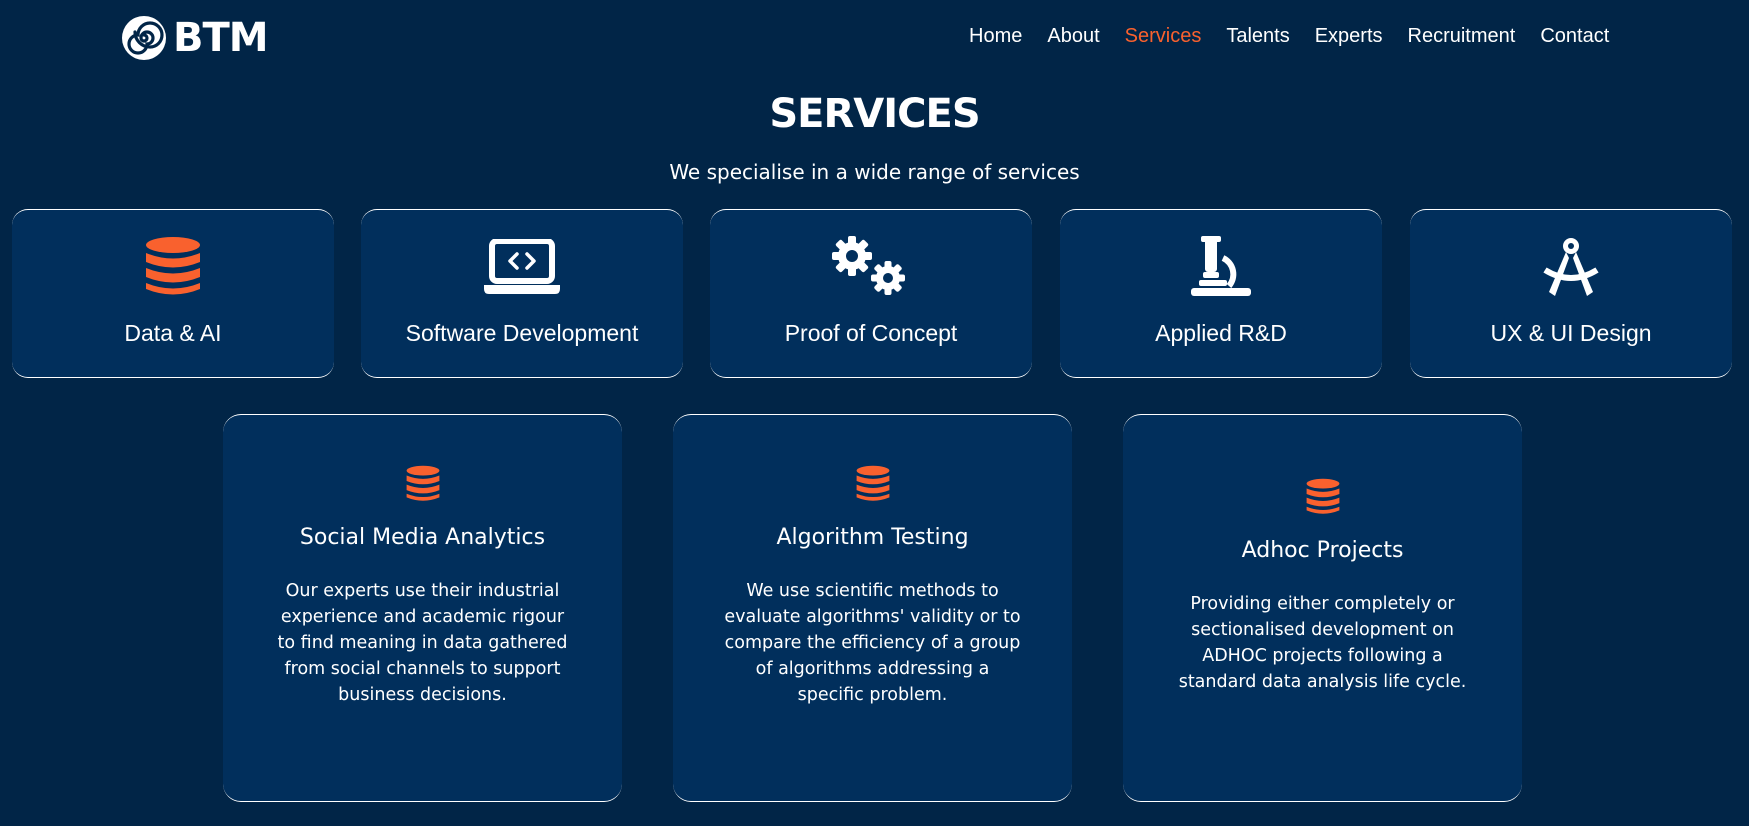 The width and height of the screenshot is (1749, 826). I want to click on microscope-icon, so click(1221, 267).